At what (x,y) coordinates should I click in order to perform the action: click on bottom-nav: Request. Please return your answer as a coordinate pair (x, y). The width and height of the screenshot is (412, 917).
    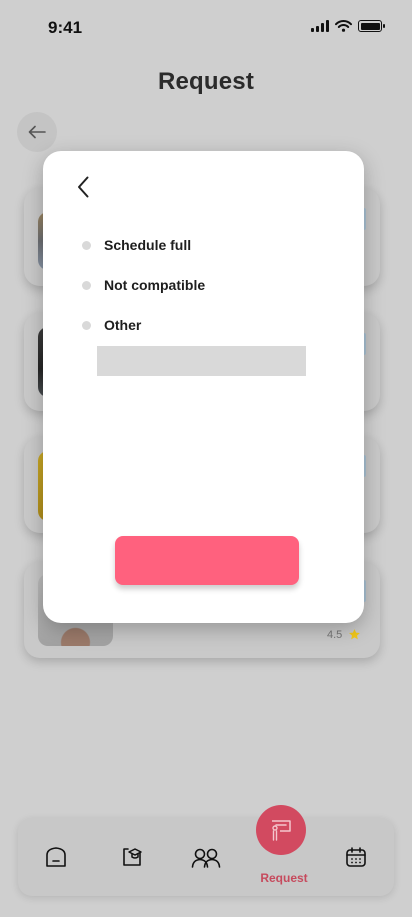
    Looking at the image, I should click on (206, 850).